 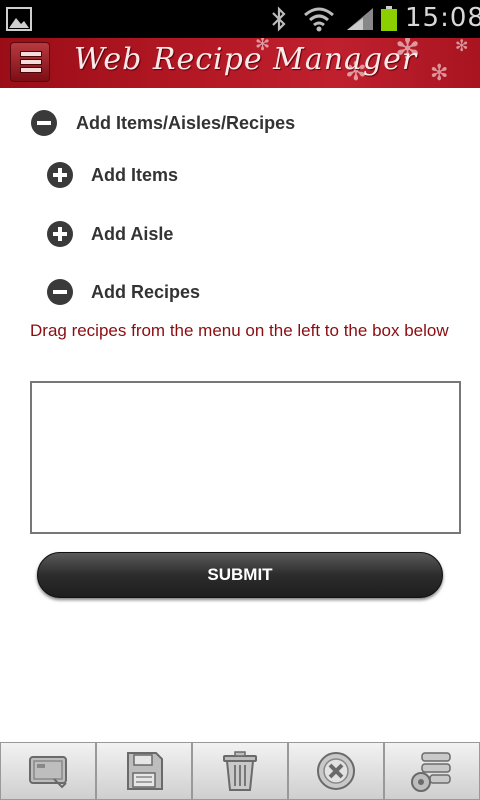 I want to click on wifi-icon, so click(x=319, y=19).